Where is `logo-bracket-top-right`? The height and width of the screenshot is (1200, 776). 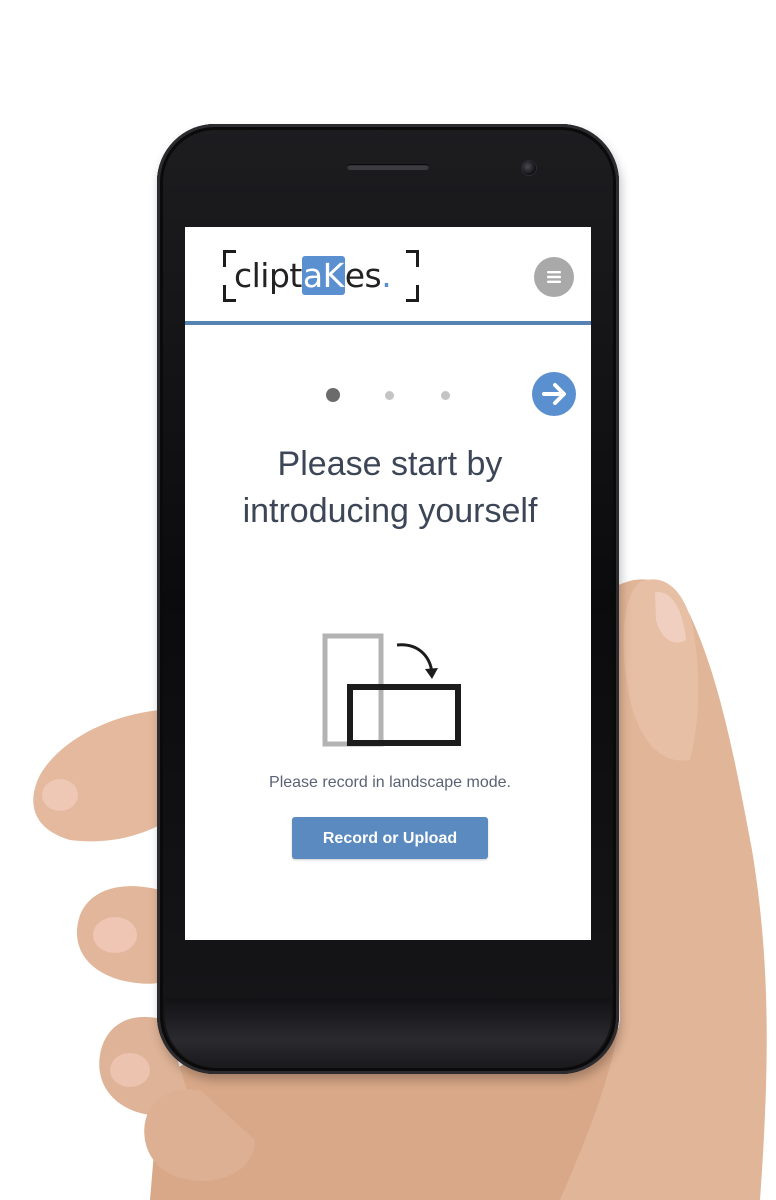 logo-bracket-top-right is located at coordinates (412, 258).